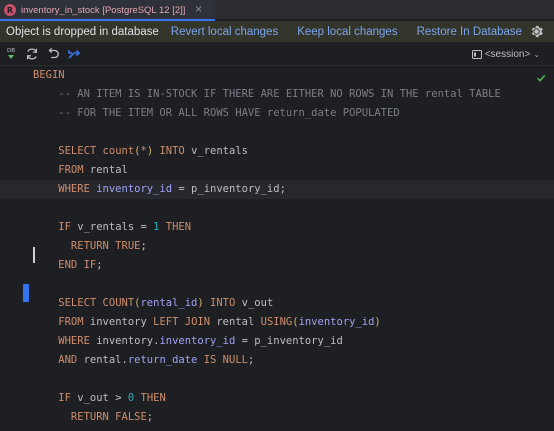 Image resolution: width=554 pixels, height=431 pixels. I want to click on code-token: BEGIN, so click(49, 75).